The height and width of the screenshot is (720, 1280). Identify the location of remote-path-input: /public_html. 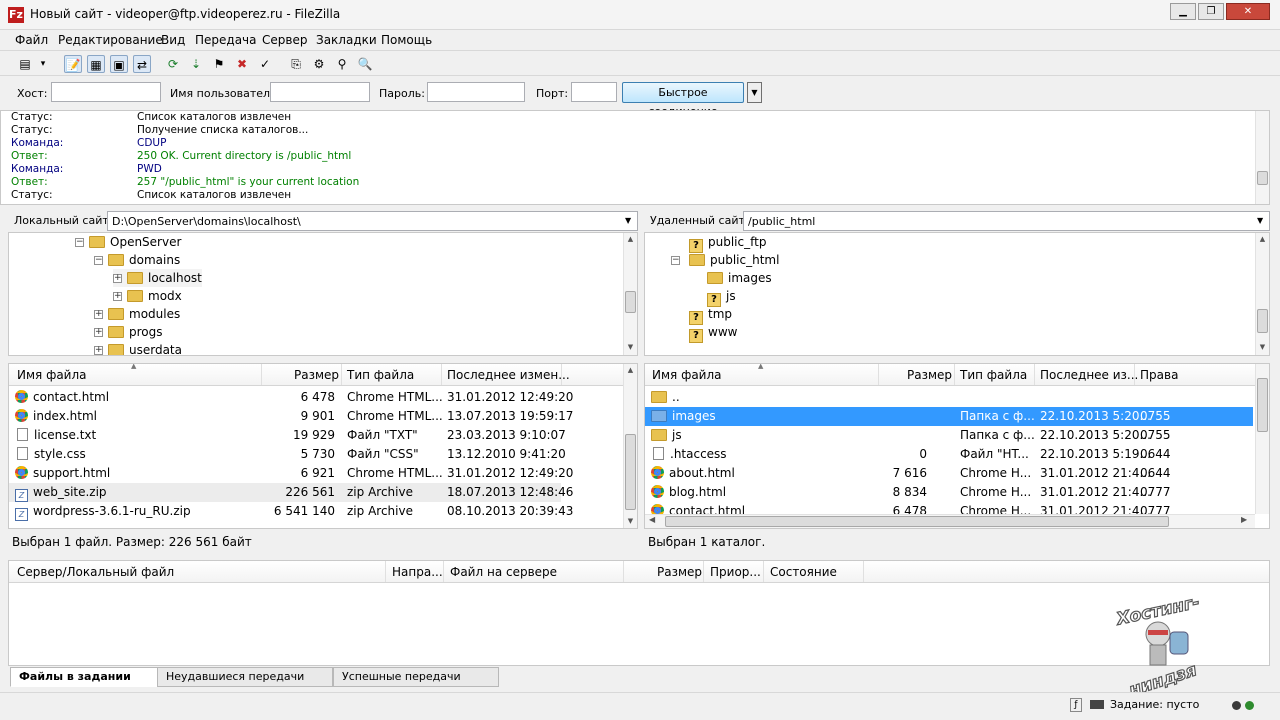
(1006, 221).